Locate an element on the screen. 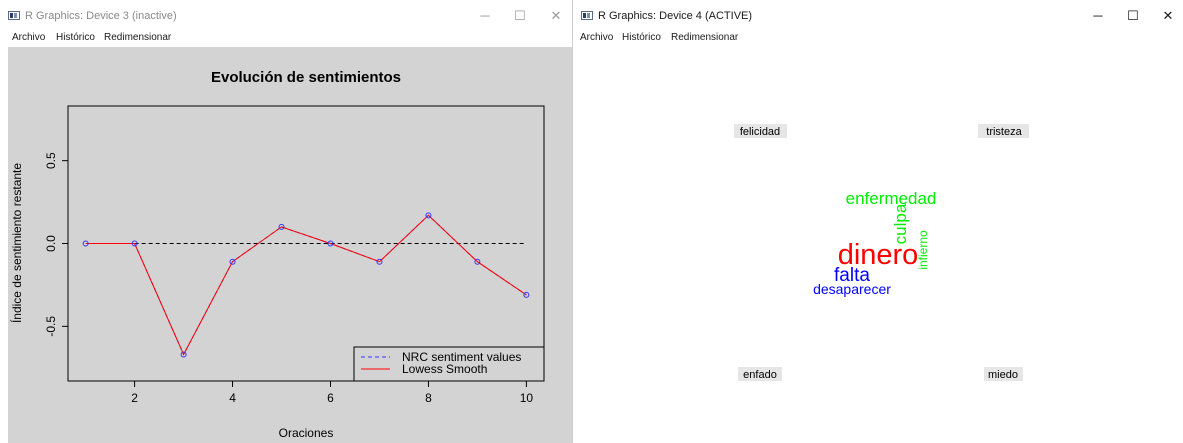 The width and height of the screenshot is (1183, 443). y-tick-label: 0.0 is located at coordinates (51, 243).